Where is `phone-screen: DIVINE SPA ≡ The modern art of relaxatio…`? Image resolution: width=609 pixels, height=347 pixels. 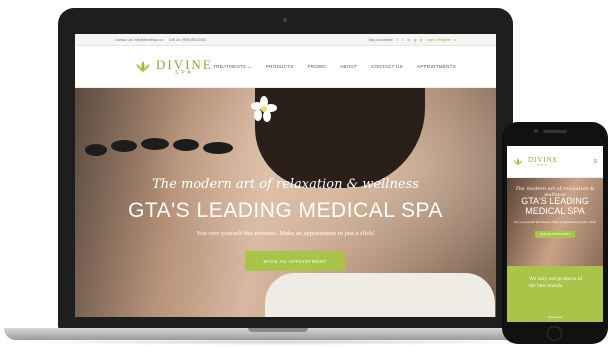
phone-screen: DIVINE SPA ≡ The modern art of relaxatio… is located at coordinates (555, 234).